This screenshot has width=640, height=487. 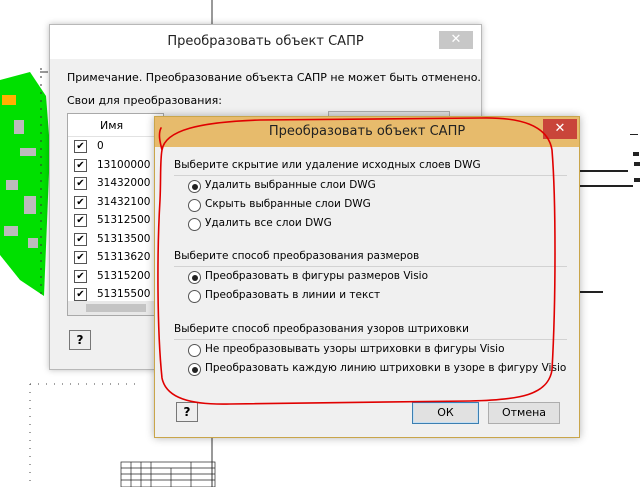 I want to click on layer-row: ✔ 51312500, so click(x=115, y=220).